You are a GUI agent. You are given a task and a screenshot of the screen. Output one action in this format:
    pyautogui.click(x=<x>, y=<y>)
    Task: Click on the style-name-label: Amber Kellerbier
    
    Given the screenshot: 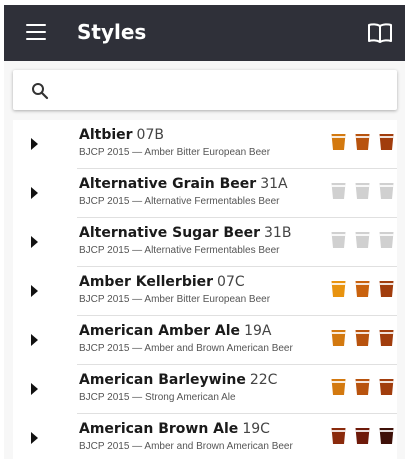 What is the action you would take?
    pyautogui.click(x=146, y=282)
    